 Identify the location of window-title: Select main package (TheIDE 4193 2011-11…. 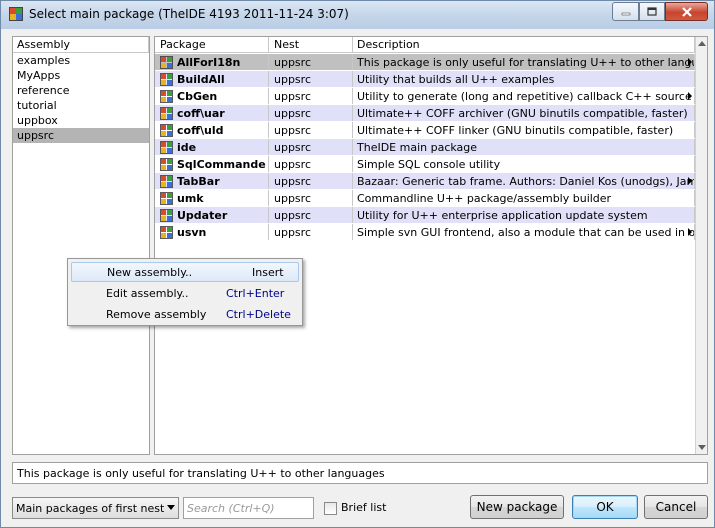
(189, 14).